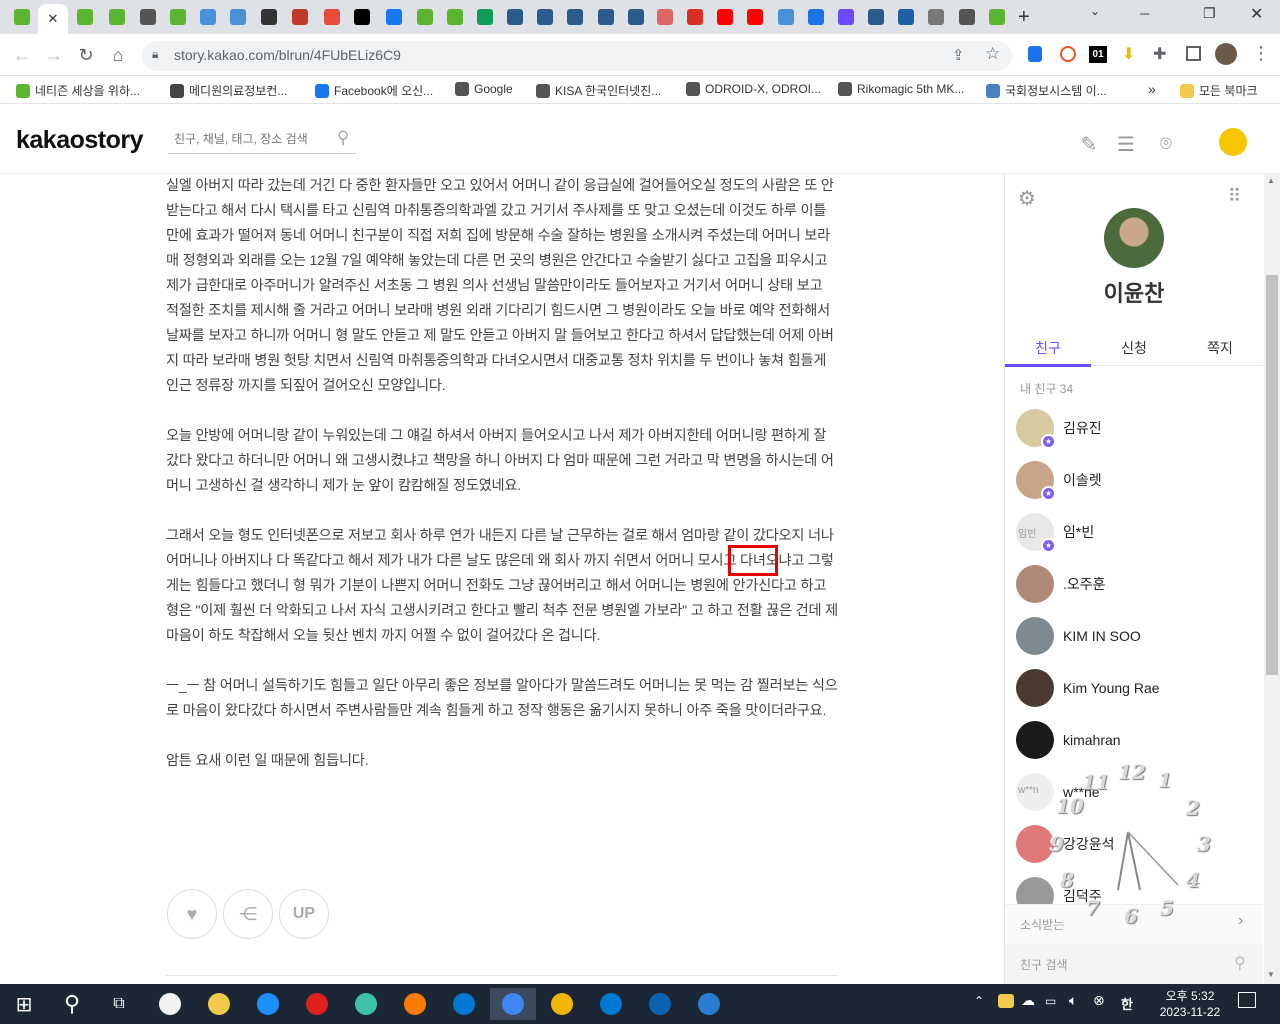 The width and height of the screenshot is (1280, 1024). Describe the element at coordinates (1035, 54) in the screenshot. I see `extension-shield-icon` at that location.